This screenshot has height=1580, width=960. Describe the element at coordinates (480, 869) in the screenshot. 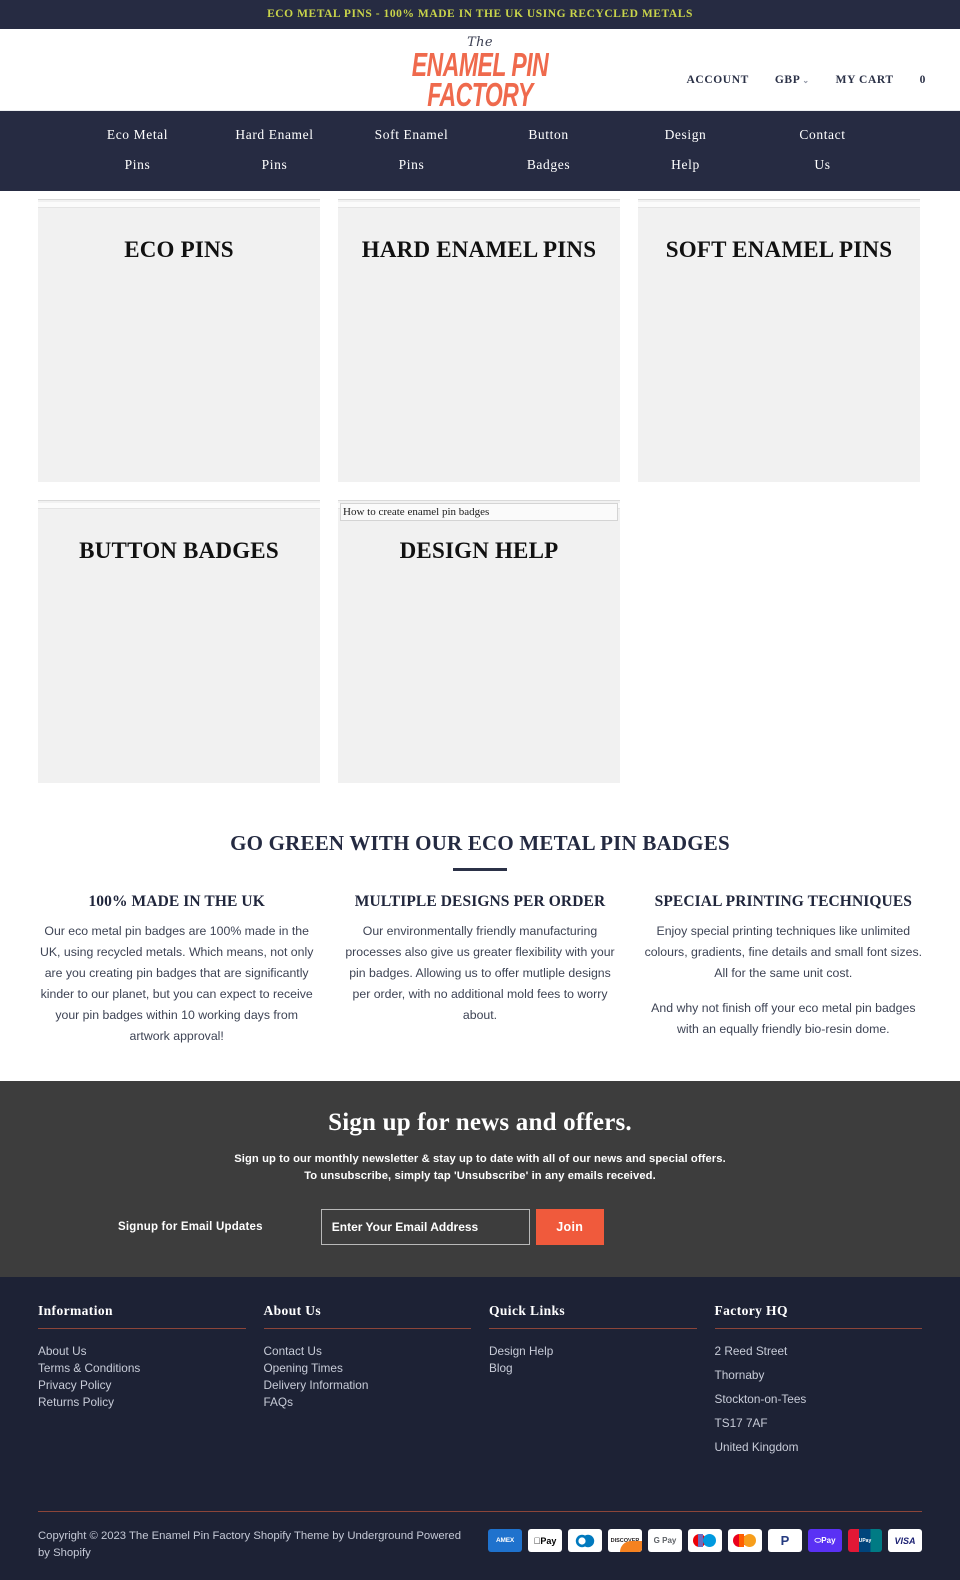

I see `heading-divider` at that location.